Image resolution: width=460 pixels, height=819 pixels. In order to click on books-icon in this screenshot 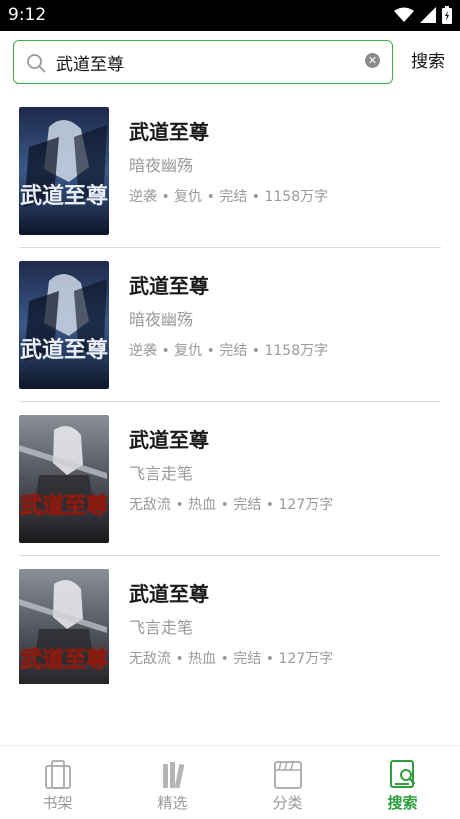, I will do `click(173, 774)`.